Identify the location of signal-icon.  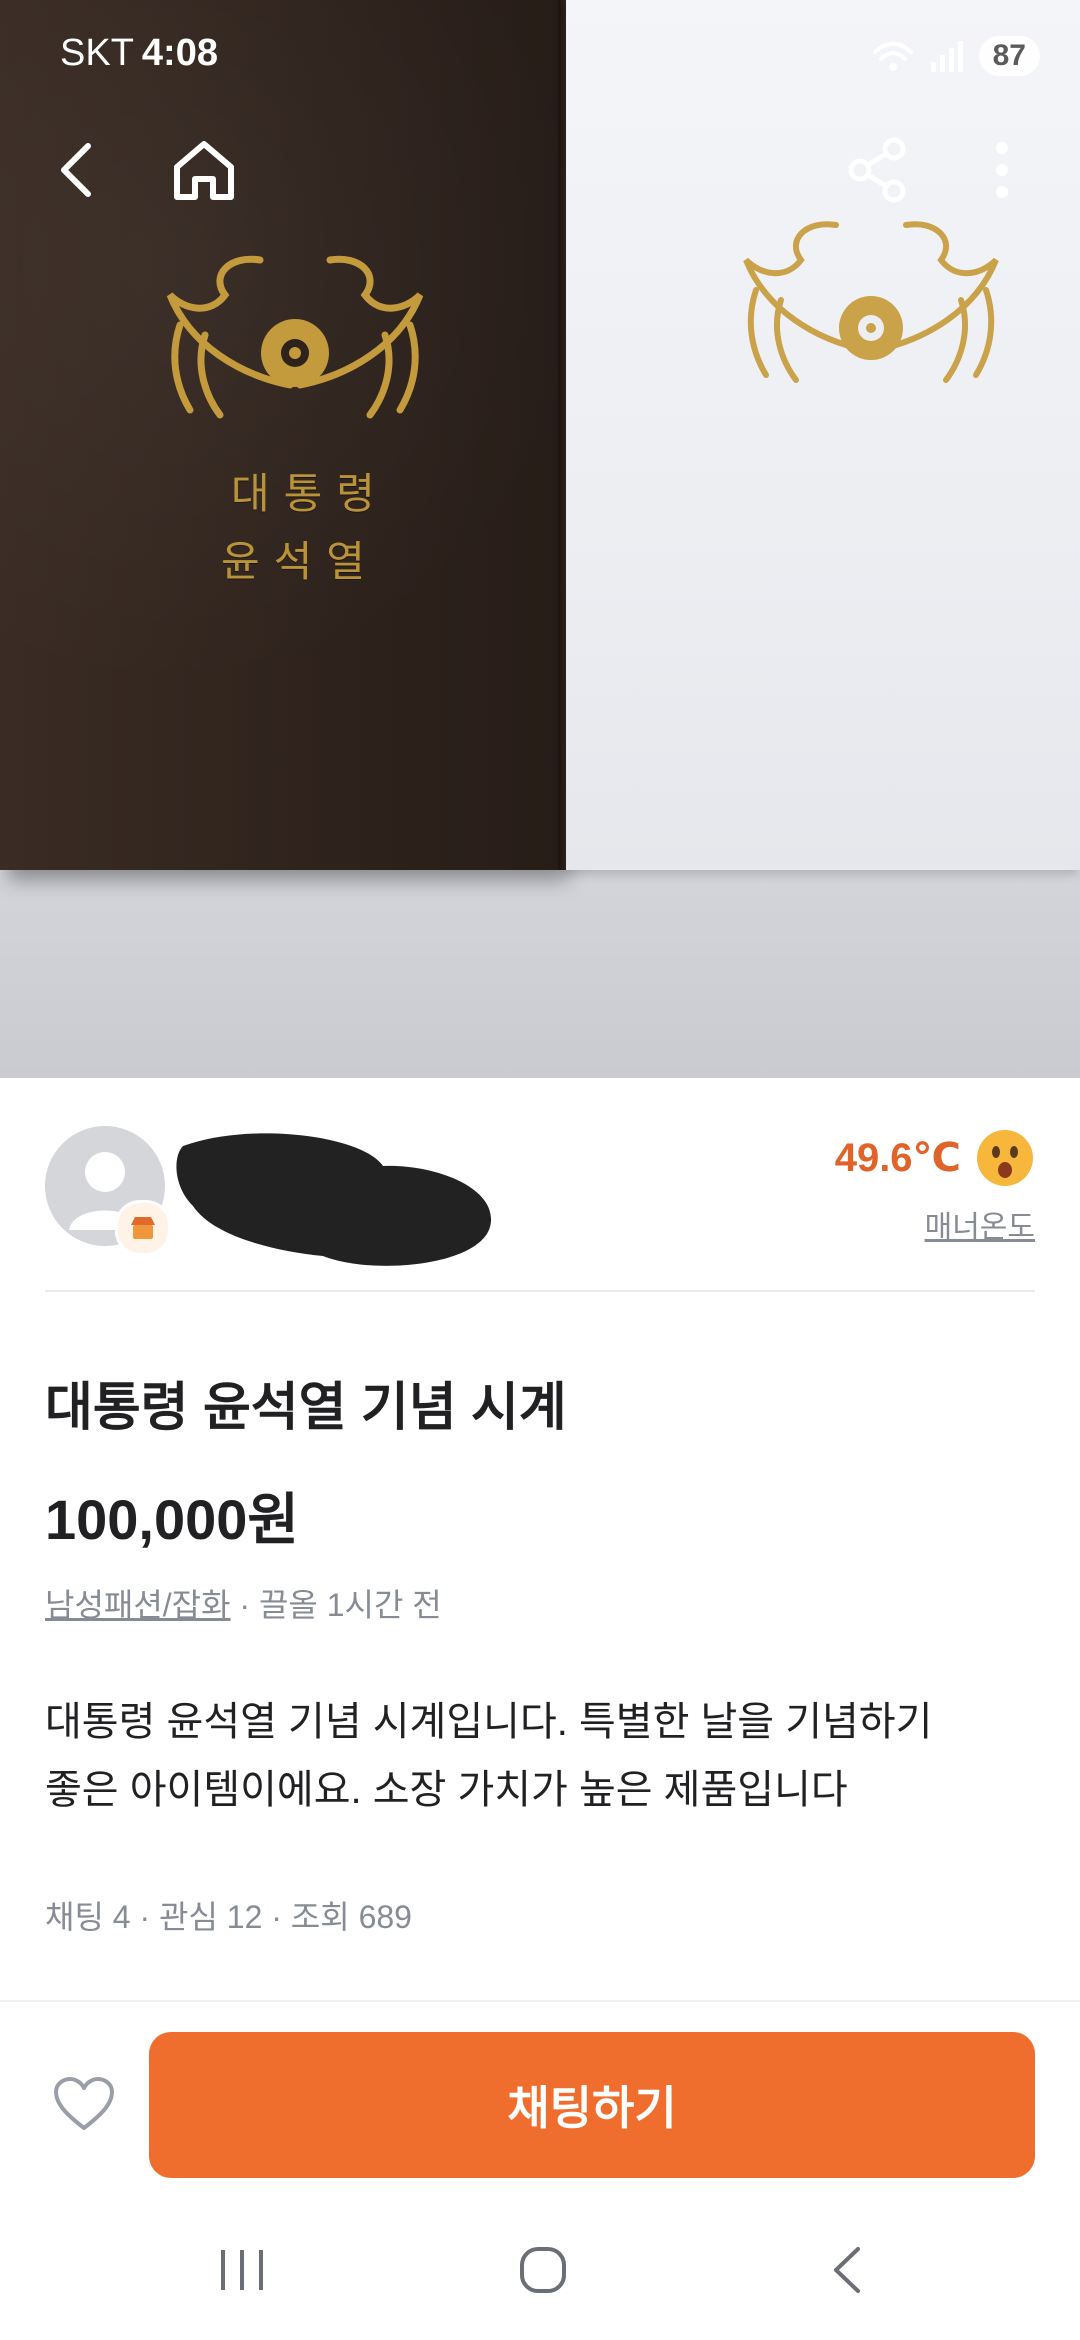
(946, 56).